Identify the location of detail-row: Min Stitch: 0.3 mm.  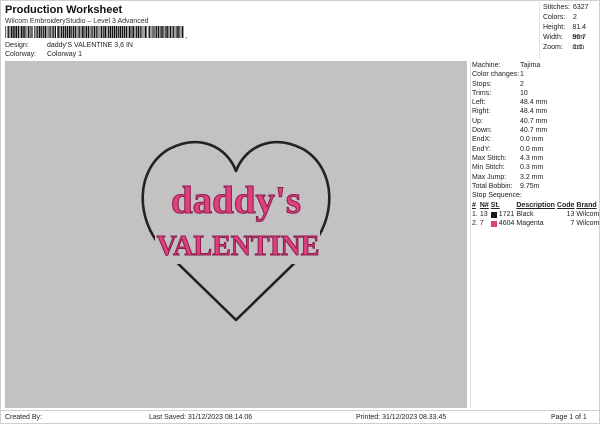
(535, 167).